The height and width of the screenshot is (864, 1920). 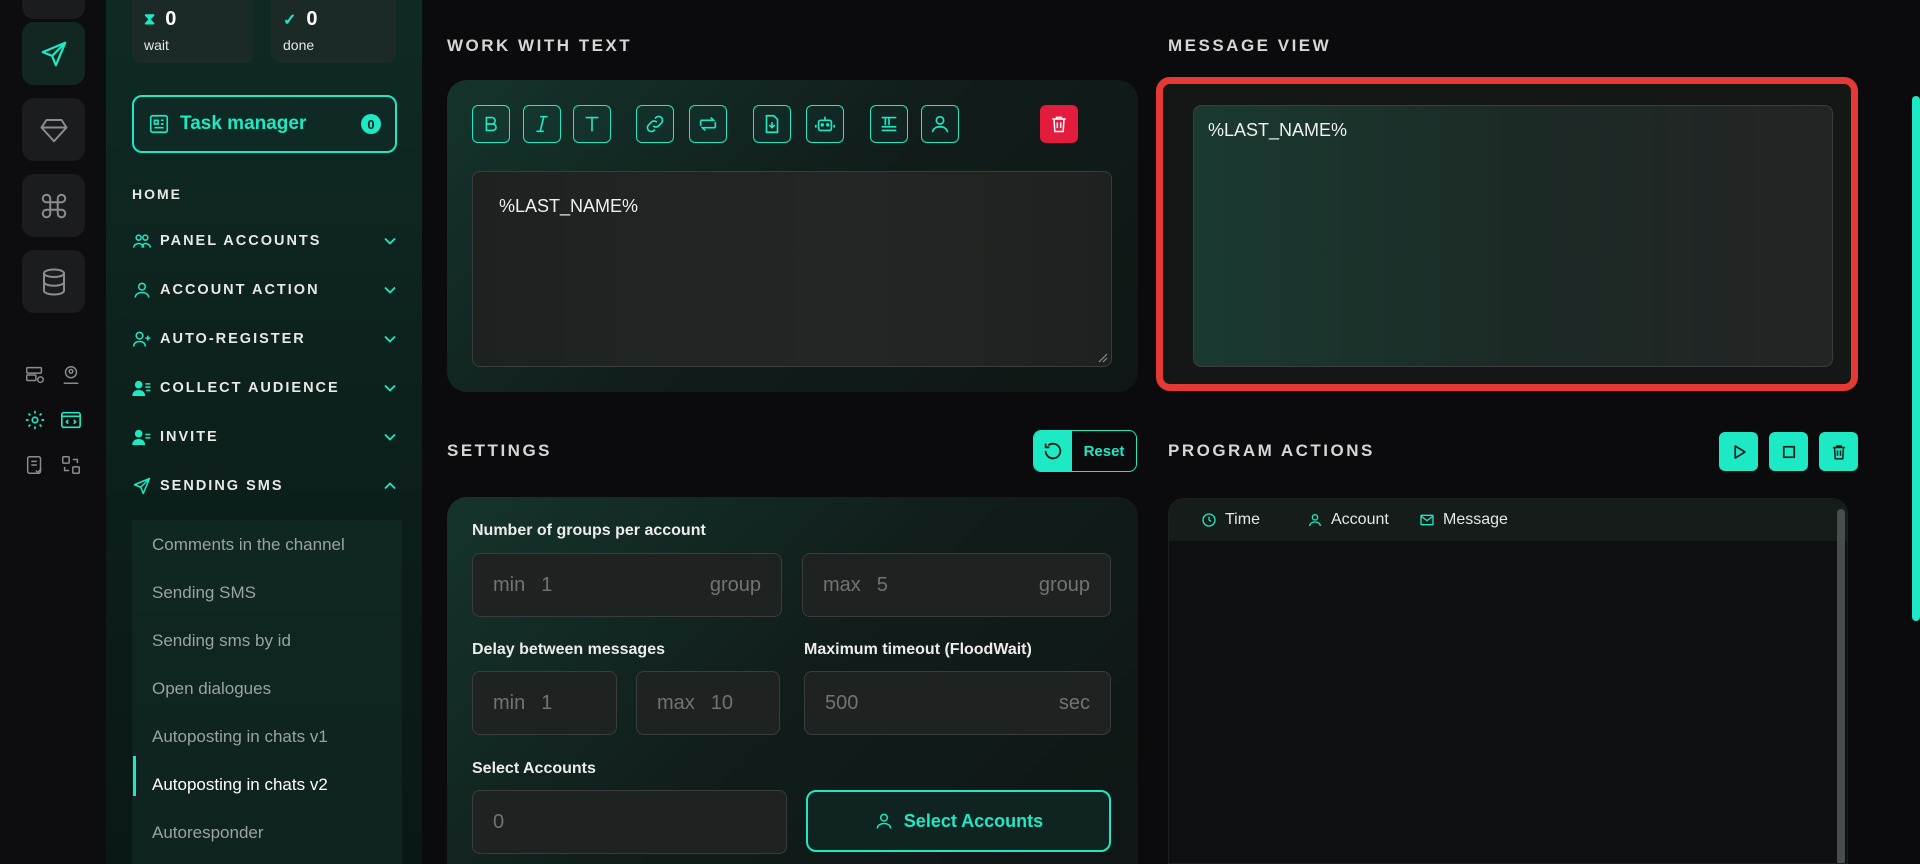 I want to click on delay-min-input: min 1, so click(x=544, y=703).